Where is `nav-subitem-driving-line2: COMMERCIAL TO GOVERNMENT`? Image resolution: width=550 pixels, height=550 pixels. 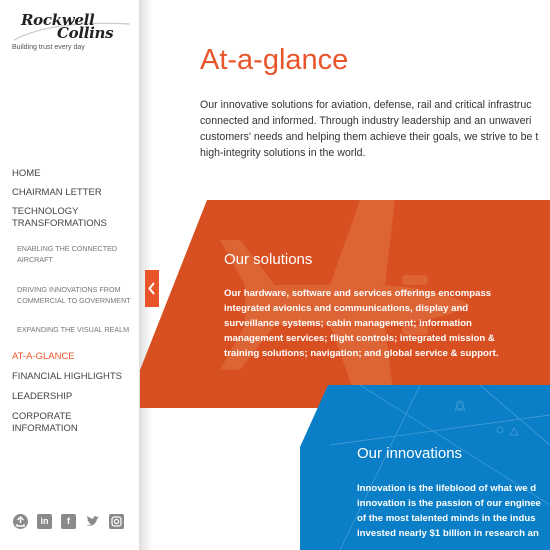
nav-subitem-driving-line2: COMMERCIAL TO GOVERNMENT is located at coordinates (74, 300).